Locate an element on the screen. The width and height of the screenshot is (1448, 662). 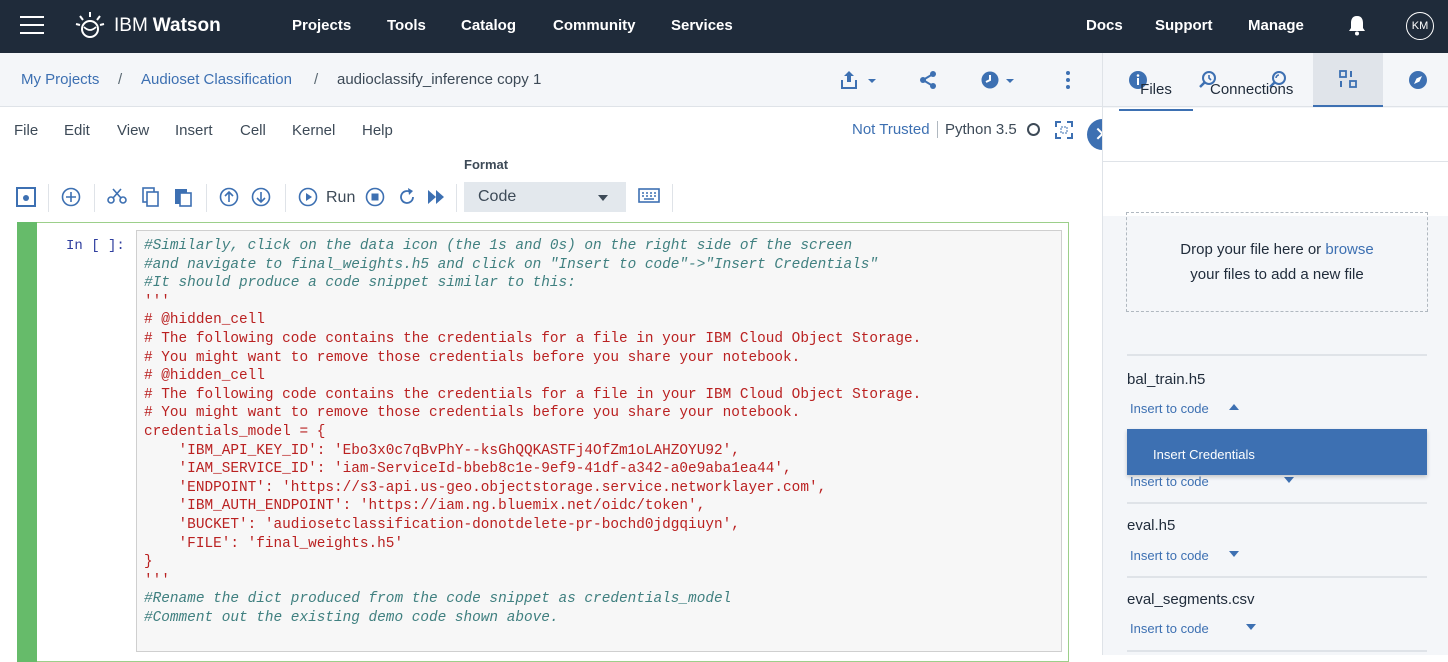
stop-icon is located at coordinates (375, 197).